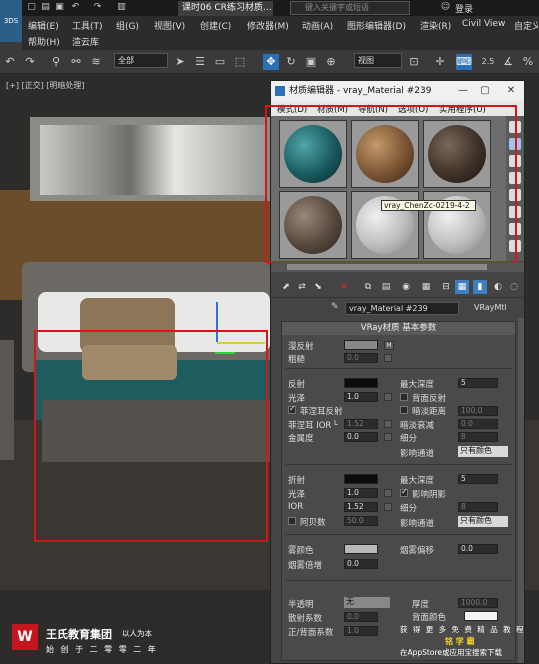 The width and height of the screenshot is (539, 664). I want to click on affect-shadows-checkbox, so click(404, 492).